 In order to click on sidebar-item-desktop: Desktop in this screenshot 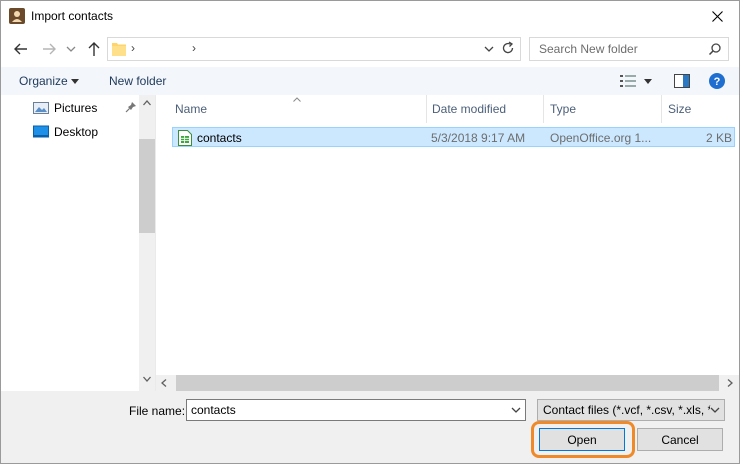, I will do `click(65, 132)`.